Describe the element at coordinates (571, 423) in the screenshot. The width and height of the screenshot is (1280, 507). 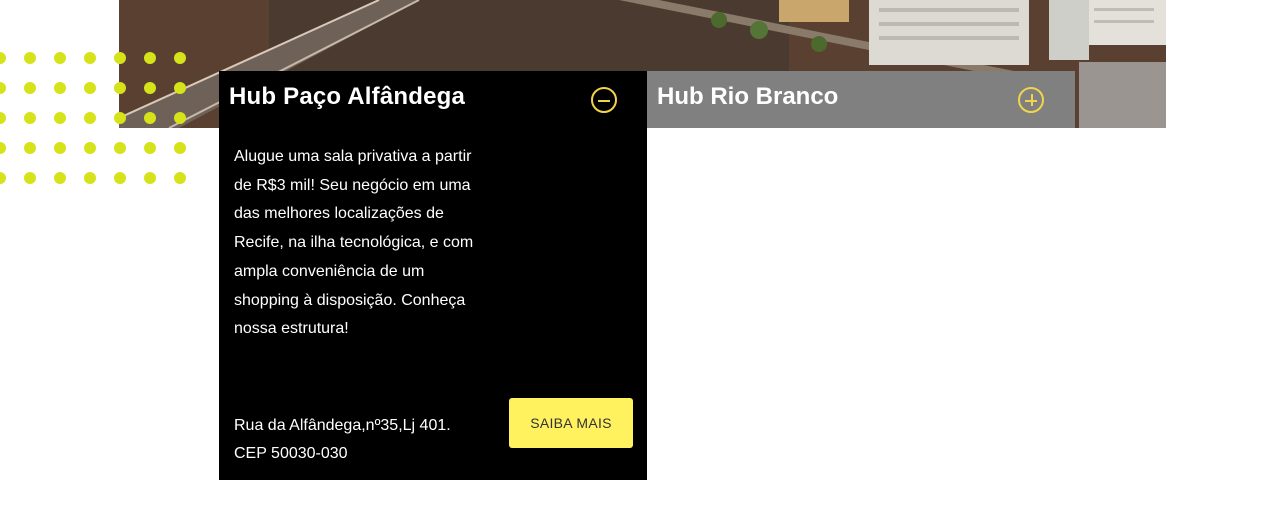
I see `saiba-mais-button: SAIBA MAIS` at that location.